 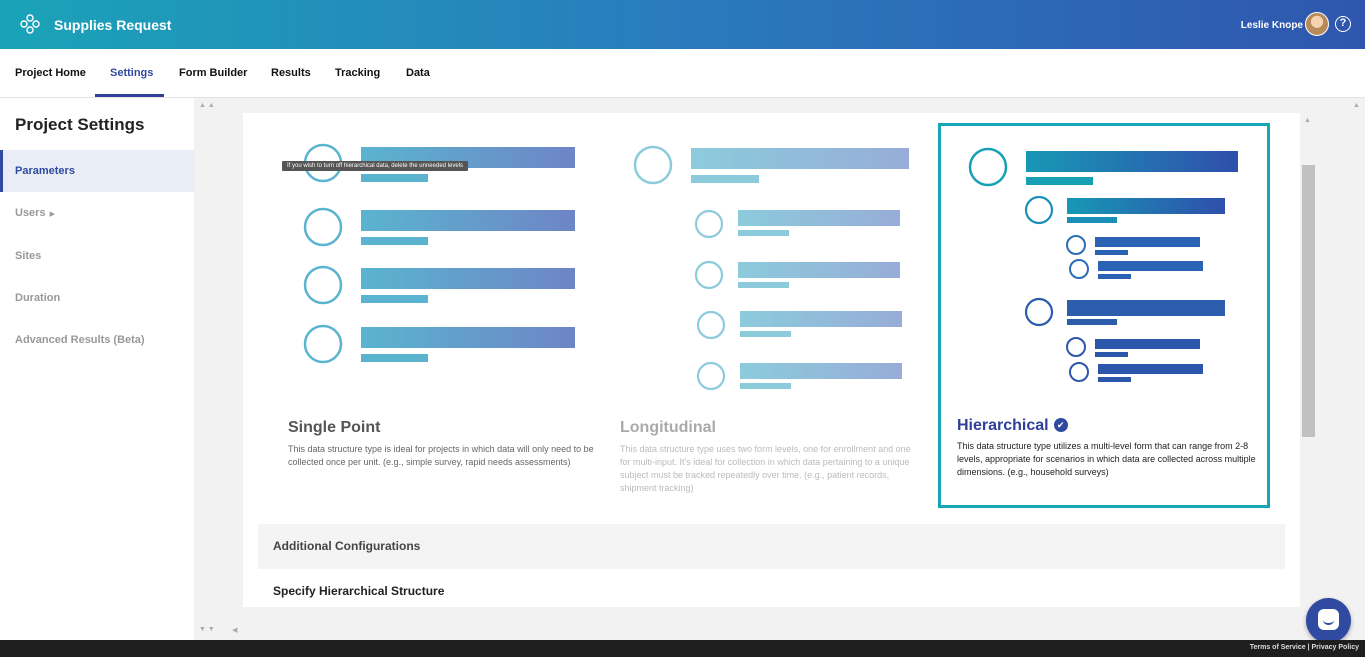 I want to click on scroll-up-icon: ▲, so click(x=1307, y=120).